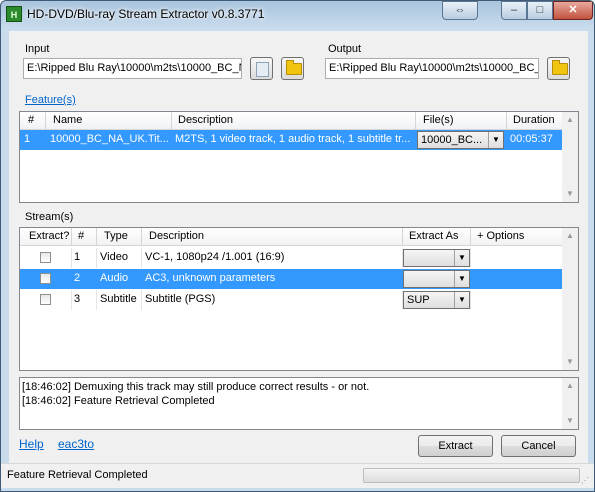  Describe the element at coordinates (570, 157) in the screenshot. I see `features-scrollbar: ▲ ▼` at that location.